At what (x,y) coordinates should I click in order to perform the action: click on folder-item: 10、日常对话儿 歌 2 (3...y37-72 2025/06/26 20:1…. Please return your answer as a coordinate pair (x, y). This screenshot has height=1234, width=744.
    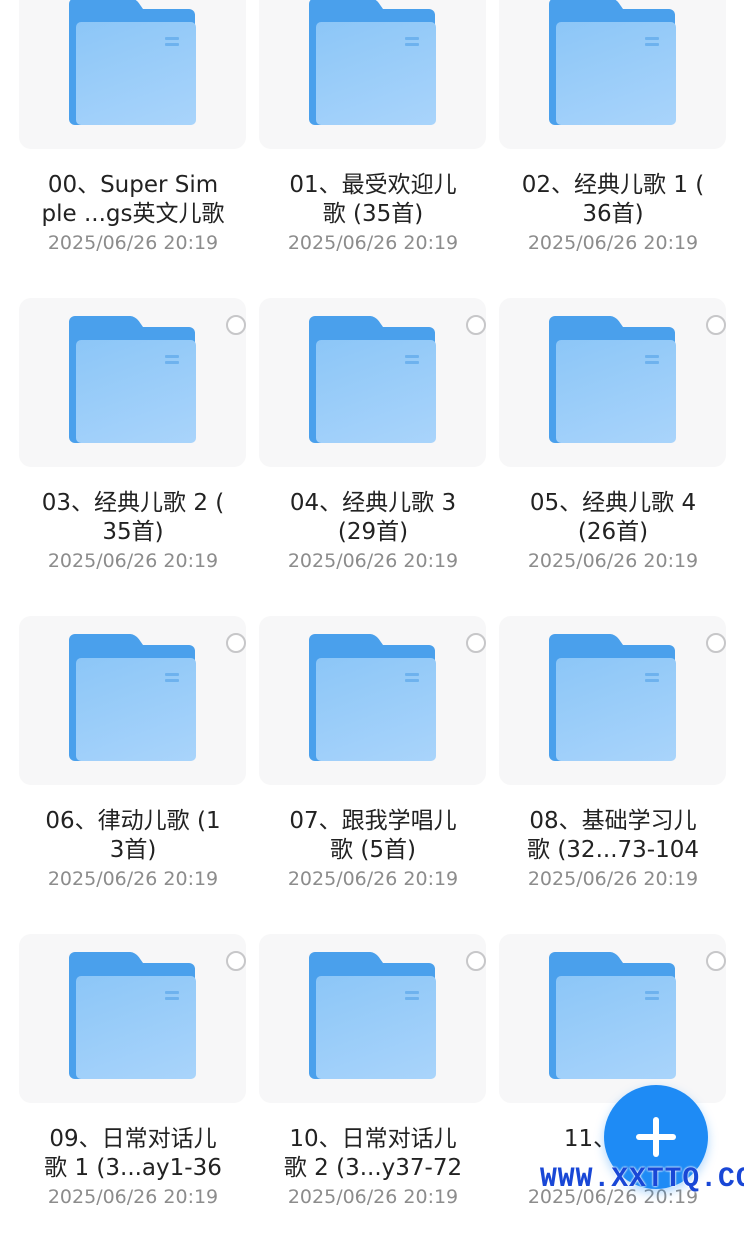
    Looking at the image, I should click on (373, 1084).